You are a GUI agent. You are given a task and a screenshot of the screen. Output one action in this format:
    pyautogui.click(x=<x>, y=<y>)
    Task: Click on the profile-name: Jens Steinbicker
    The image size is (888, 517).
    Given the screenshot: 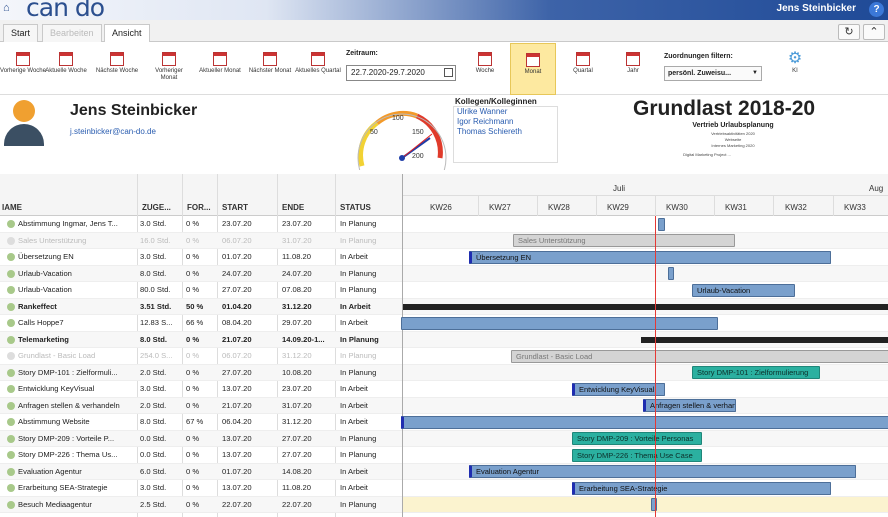 What is the action you would take?
    pyautogui.click(x=134, y=110)
    